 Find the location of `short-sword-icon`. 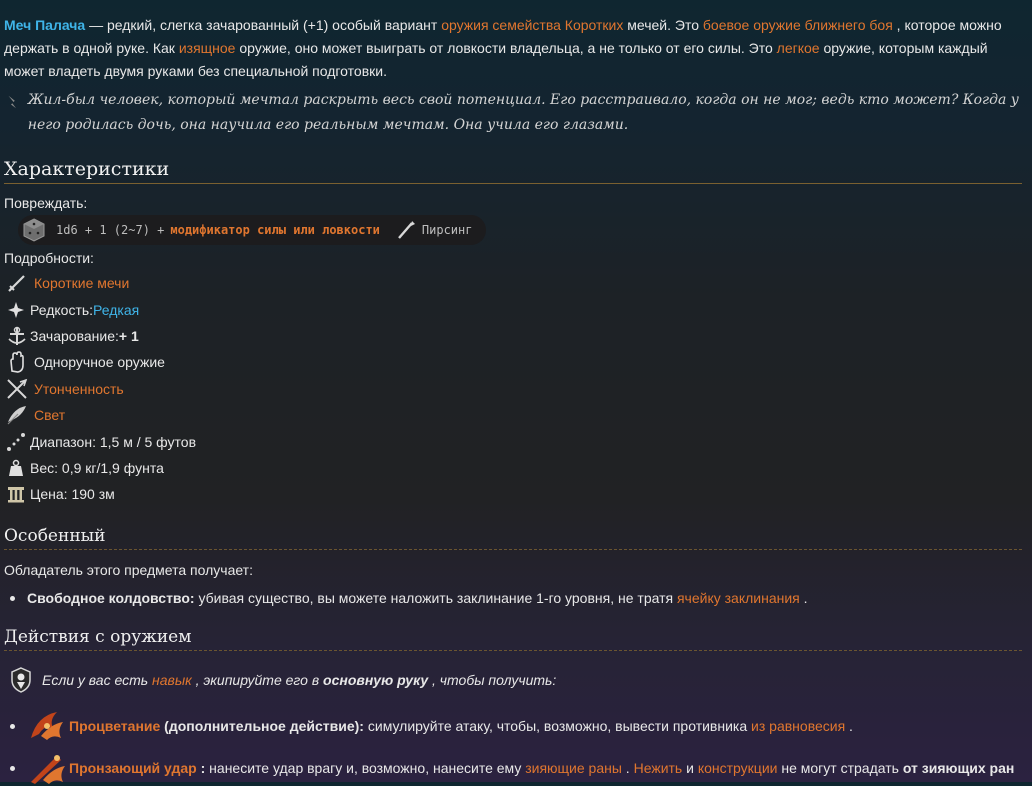

short-sword-icon is located at coordinates (16, 283).